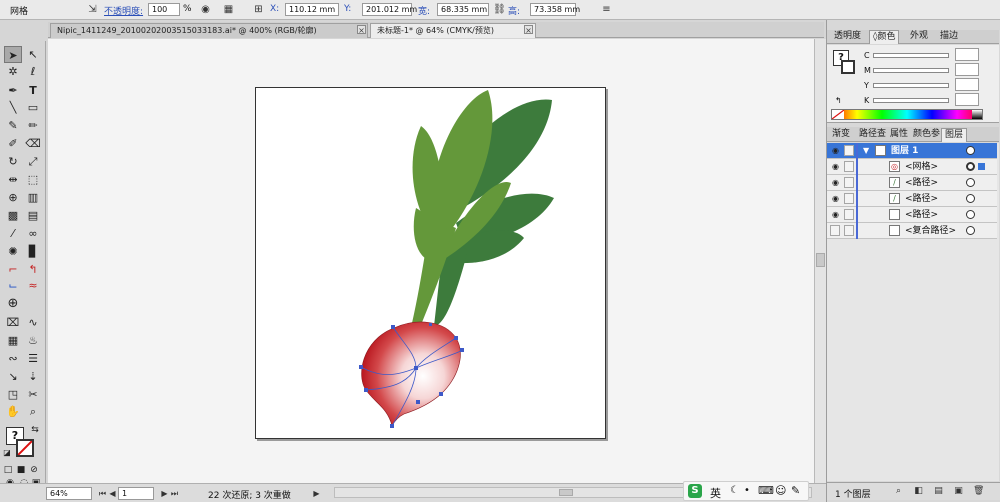 The width and height of the screenshot is (1000, 502). I want to click on tab-appearance: 外观, so click(919, 37).